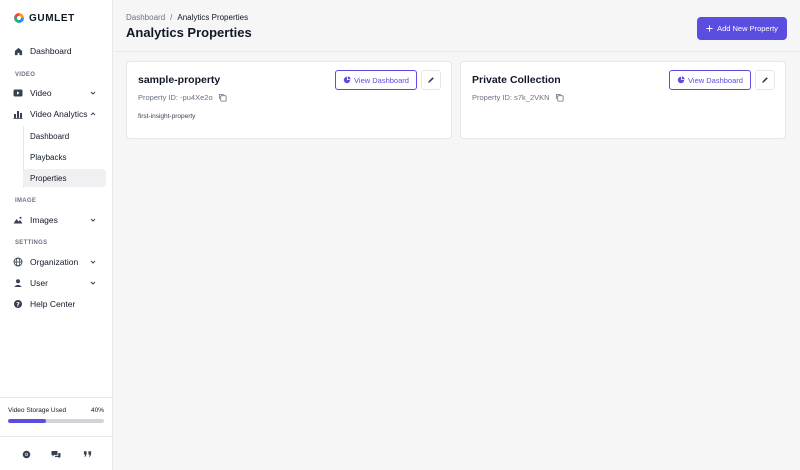  I want to click on property-id-text: Property ID: s7k_2VKN, so click(511, 97).